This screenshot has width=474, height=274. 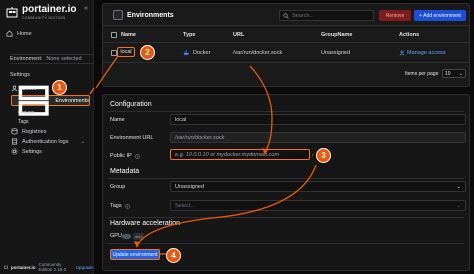 I want to click on environment-selector-label: Environment:, so click(x=26, y=59).